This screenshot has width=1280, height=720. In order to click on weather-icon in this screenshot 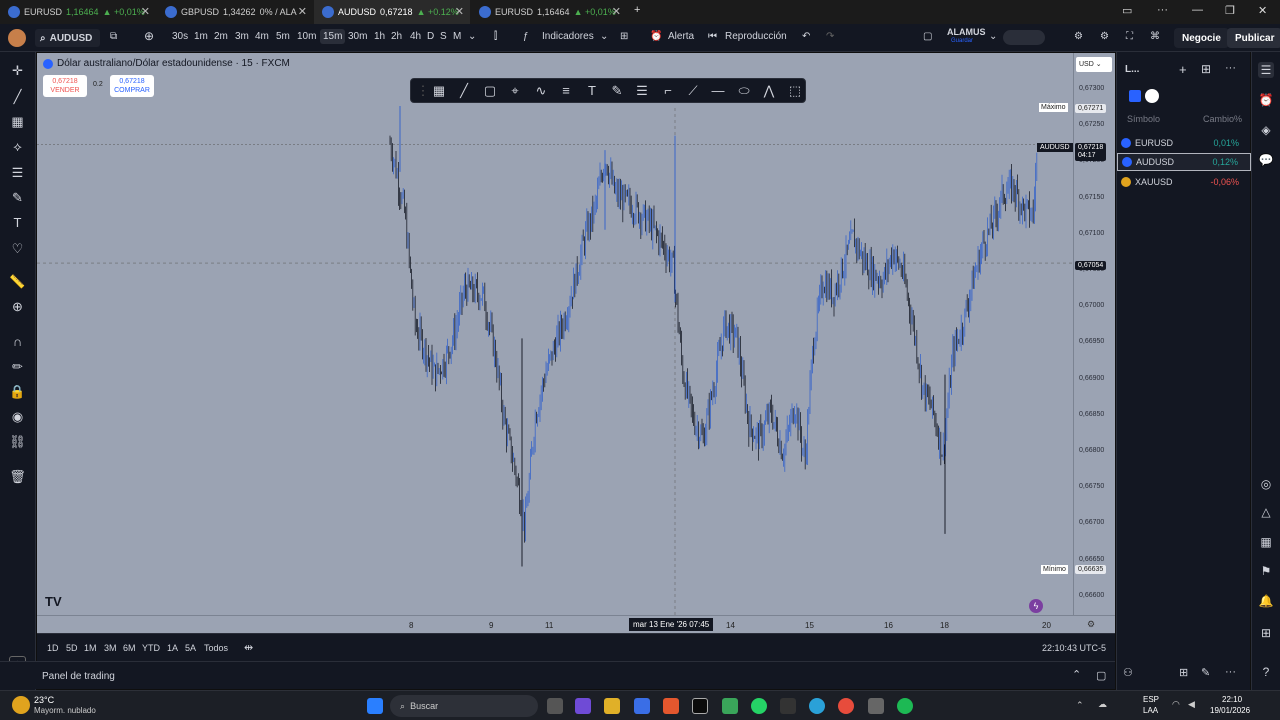, I will do `click(21, 705)`.